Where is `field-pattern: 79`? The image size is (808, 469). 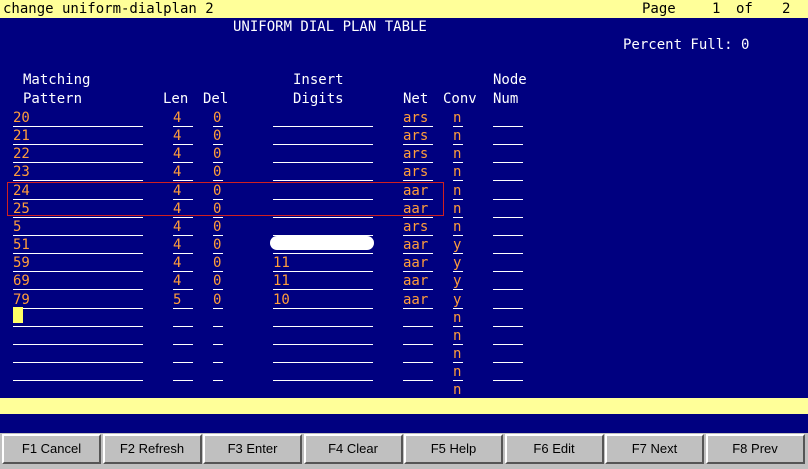 field-pattern: 79 is located at coordinates (78, 300).